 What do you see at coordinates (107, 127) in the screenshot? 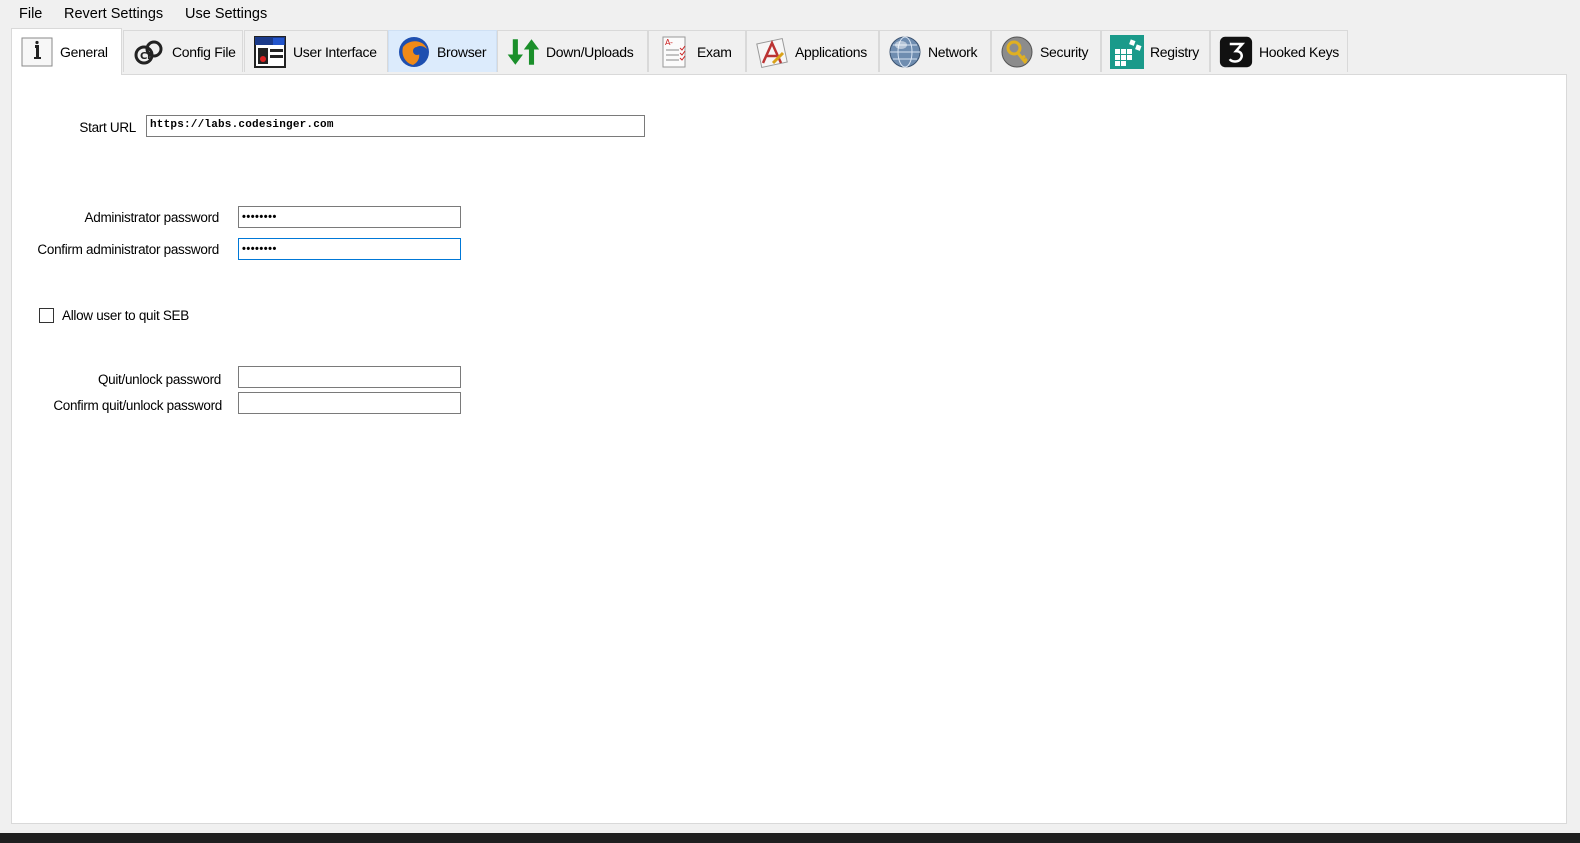
I see `start-url-label: Start URL` at bounding box center [107, 127].